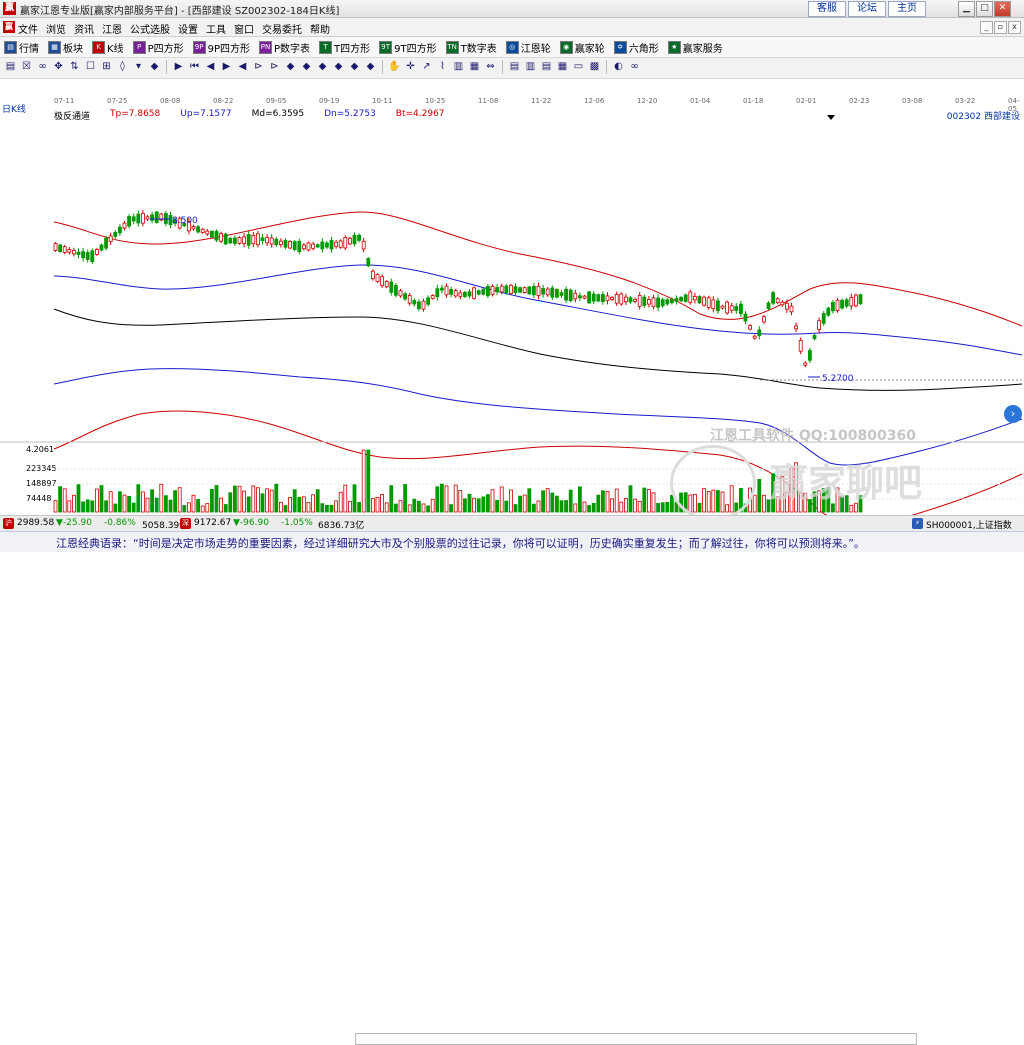  Describe the element at coordinates (226, 67) in the screenshot. I see `drawing-tool-icon-14: ▶` at that location.